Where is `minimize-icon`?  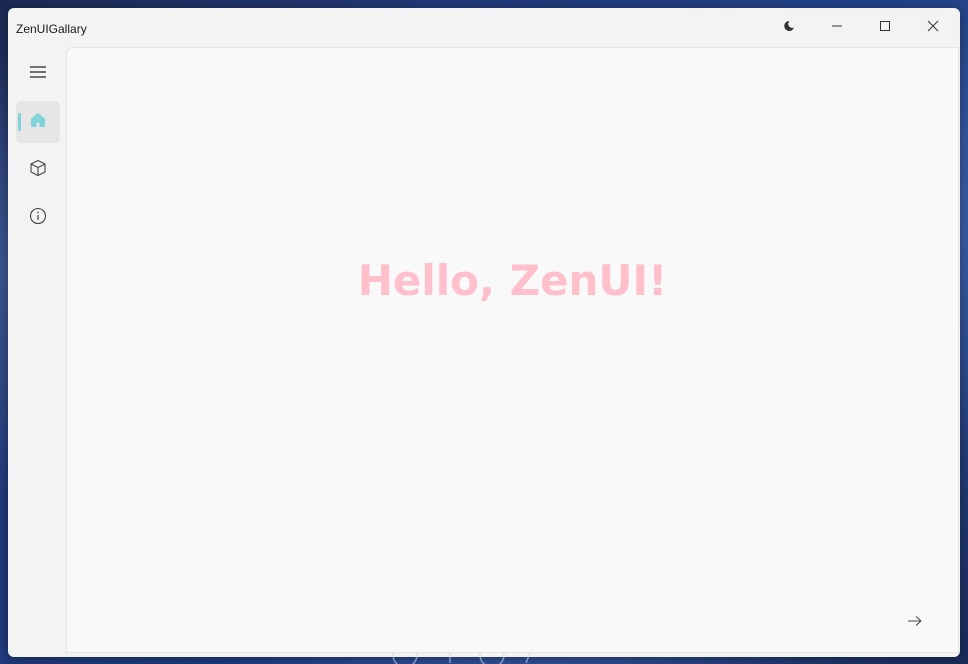 minimize-icon is located at coordinates (837, 28).